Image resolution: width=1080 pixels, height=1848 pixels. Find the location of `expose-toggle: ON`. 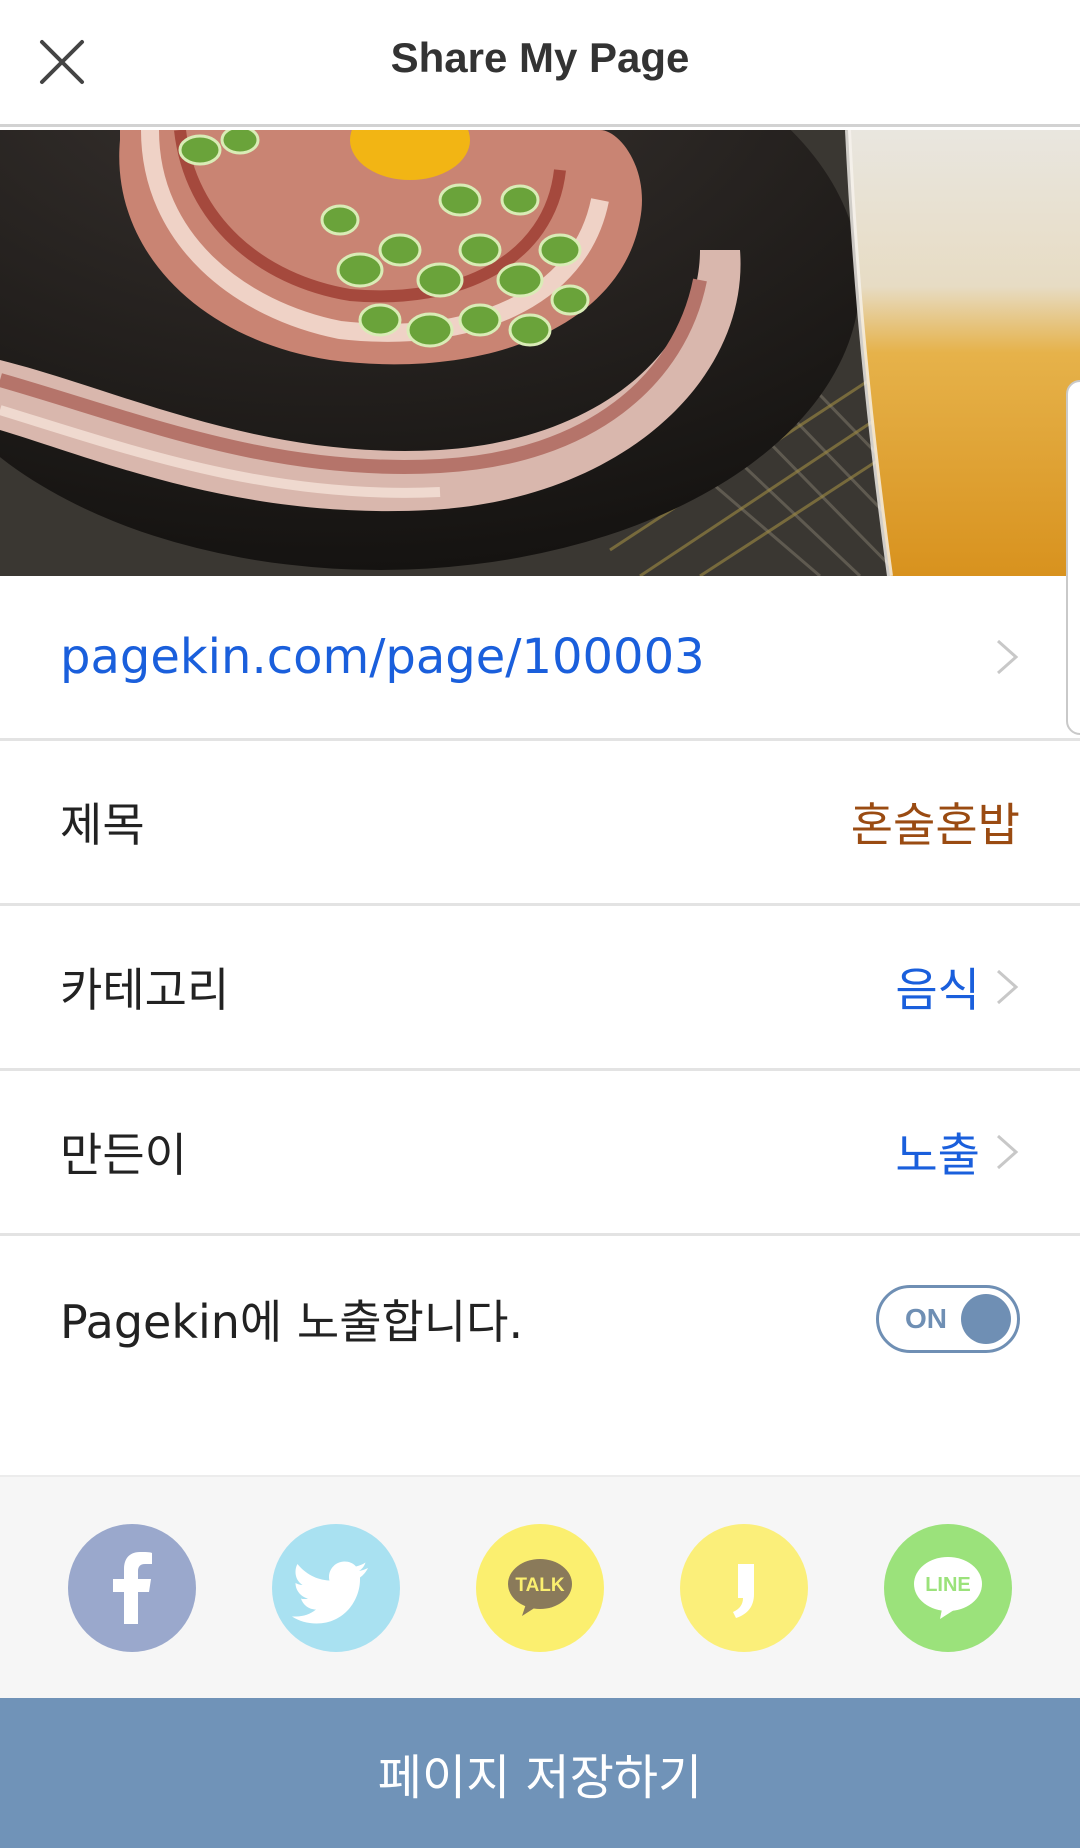

expose-toggle: ON is located at coordinates (948, 1318).